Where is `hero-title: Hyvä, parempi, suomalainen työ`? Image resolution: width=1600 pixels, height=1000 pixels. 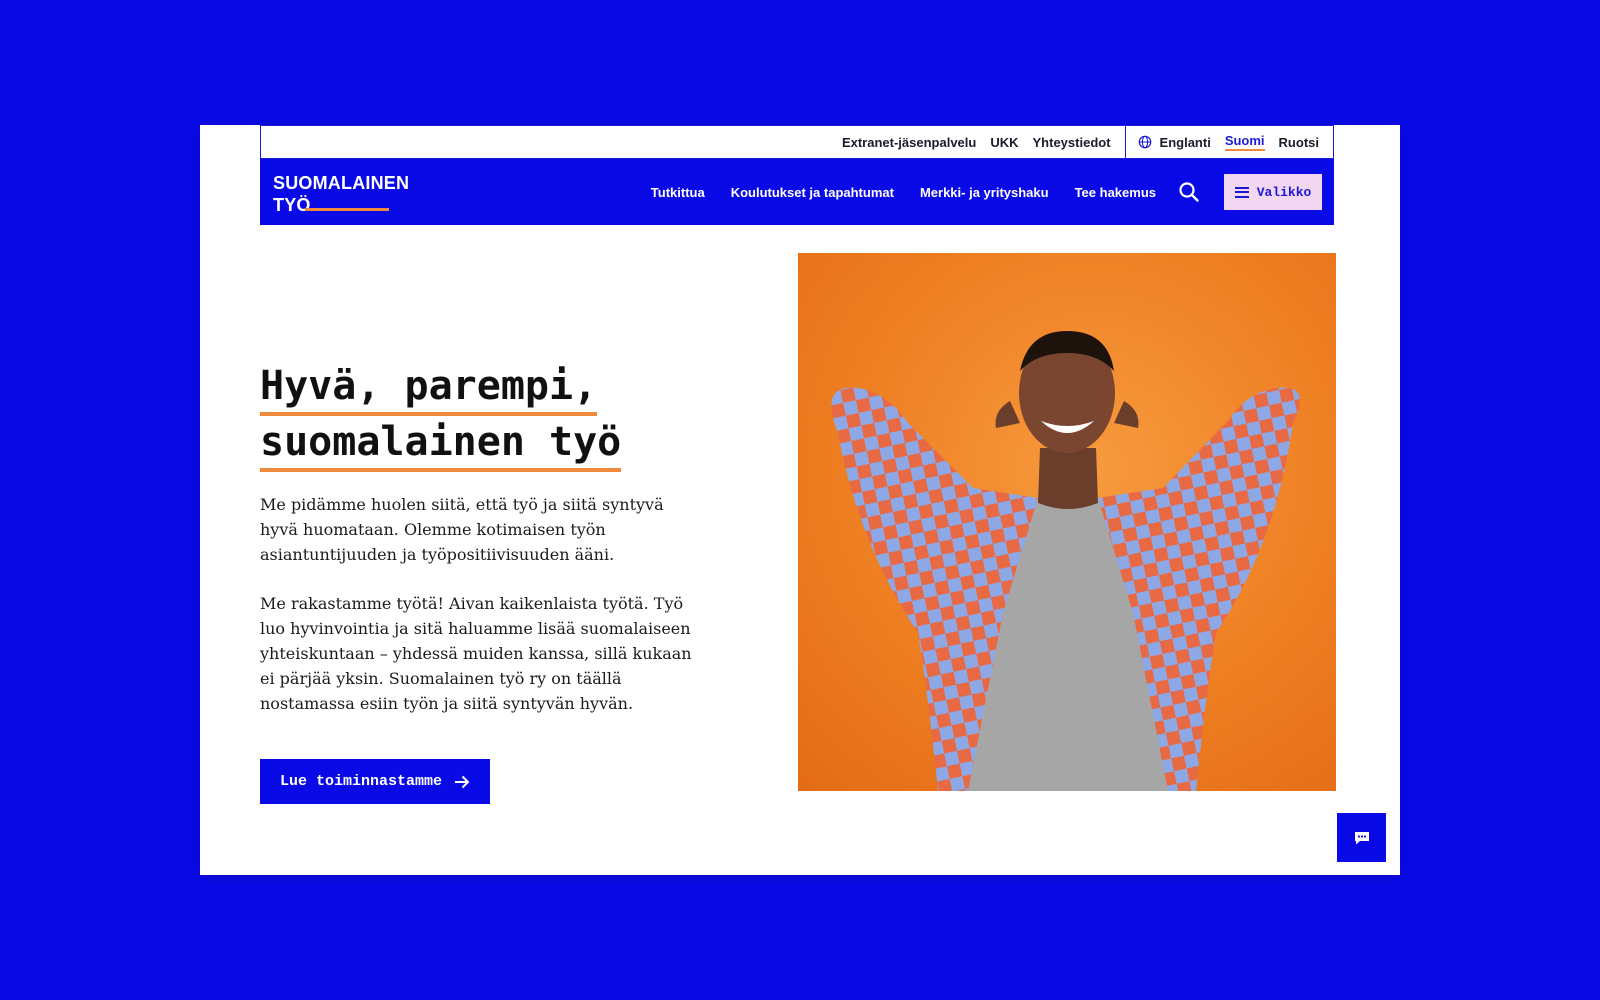 hero-title: Hyvä, parempi, suomalainen työ is located at coordinates (500, 416).